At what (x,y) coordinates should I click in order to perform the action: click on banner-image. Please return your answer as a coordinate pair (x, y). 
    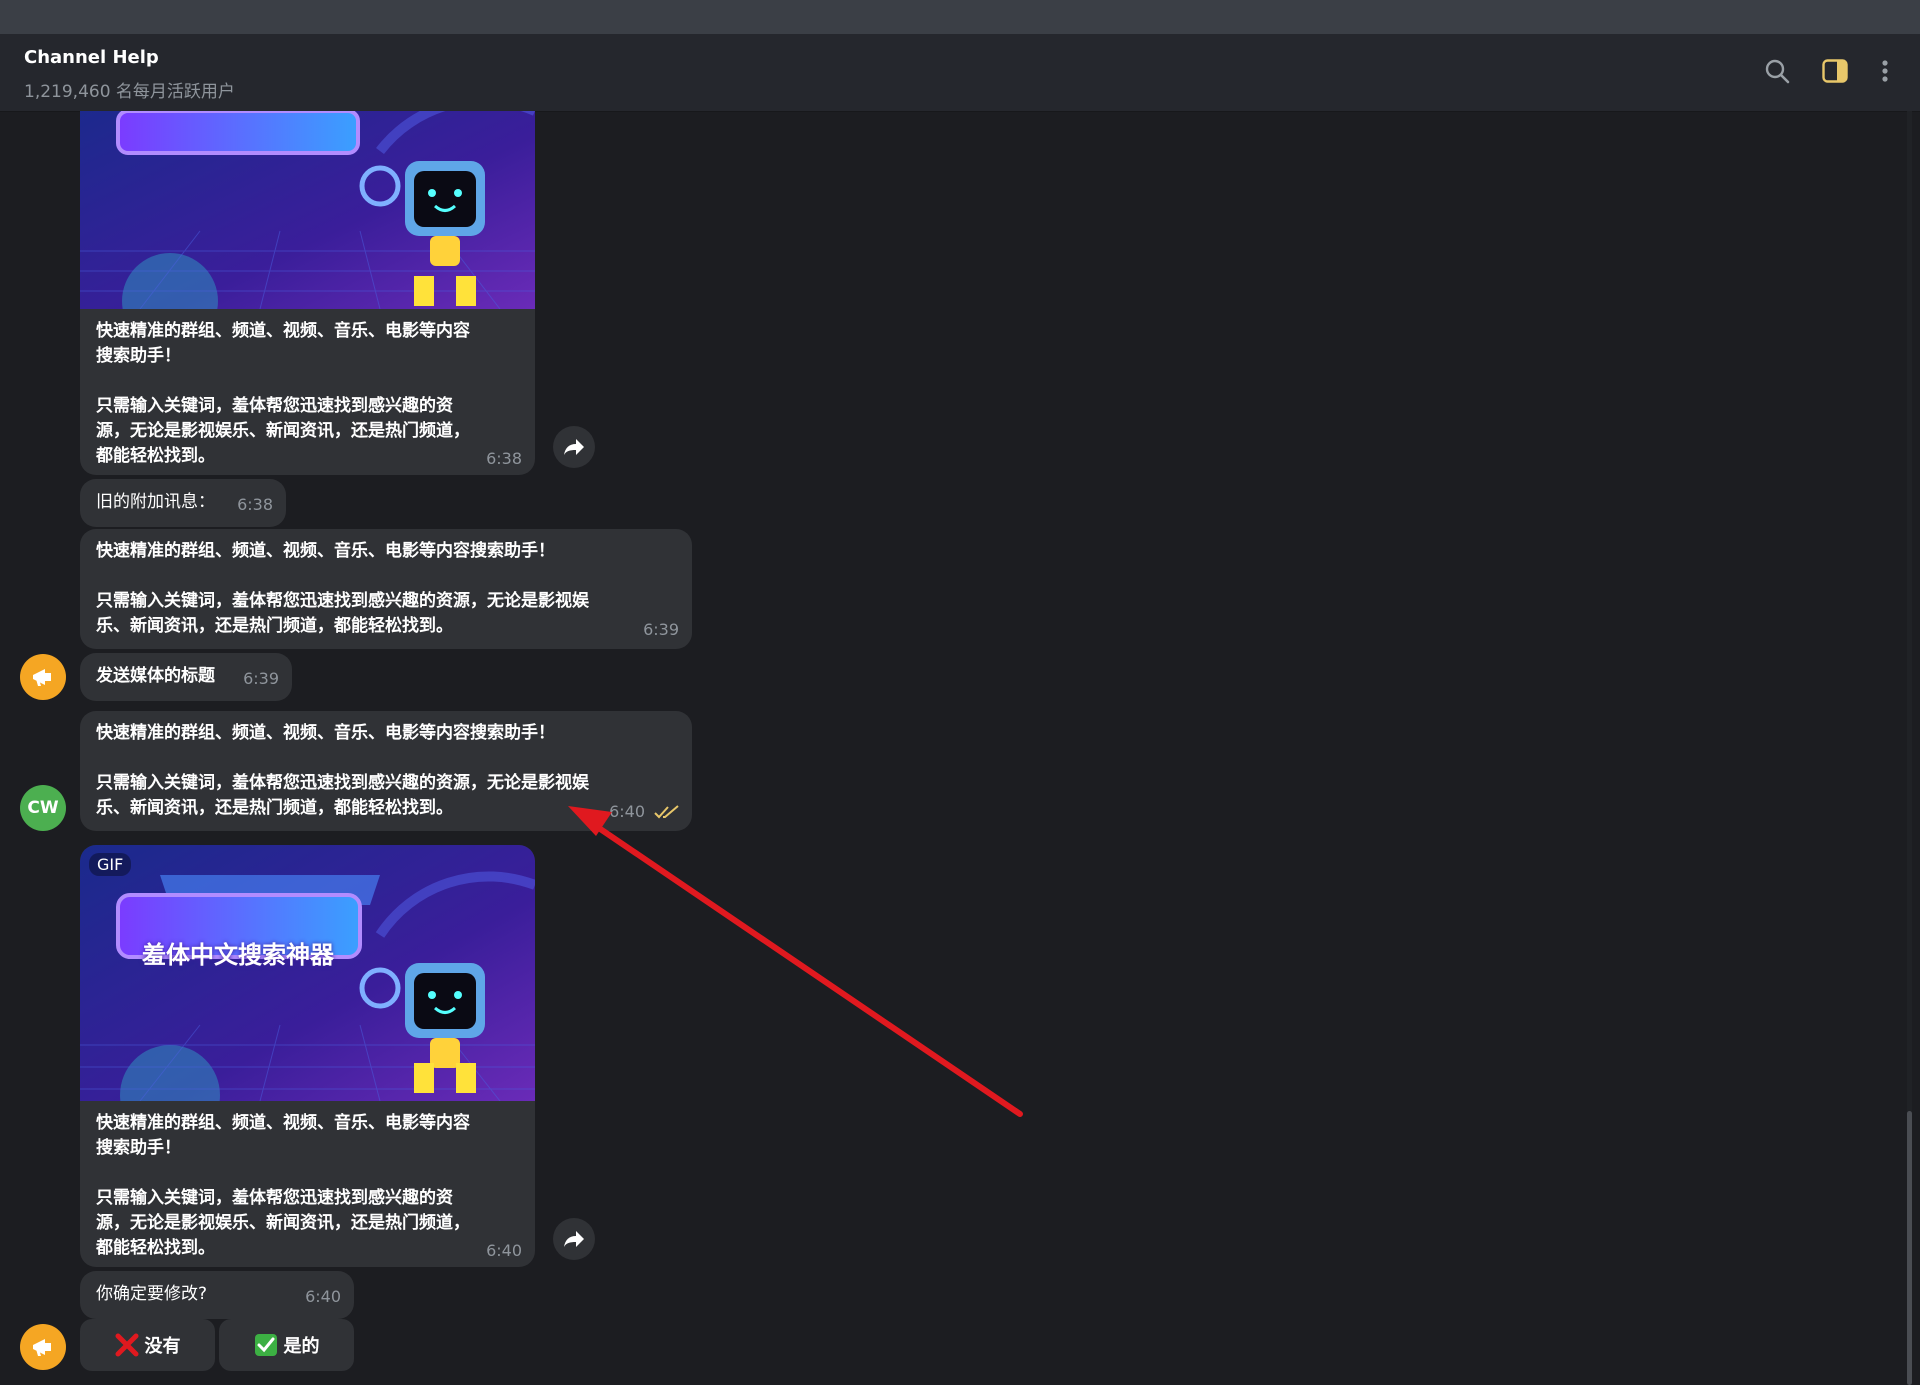
    Looking at the image, I should click on (307, 210).